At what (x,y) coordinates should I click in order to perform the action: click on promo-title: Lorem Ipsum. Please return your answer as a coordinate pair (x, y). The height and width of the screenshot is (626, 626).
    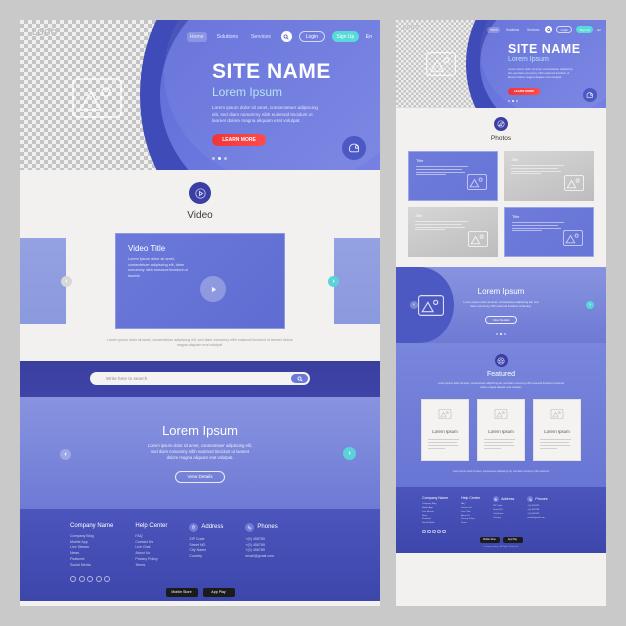
    Looking at the image, I should click on (200, 430).